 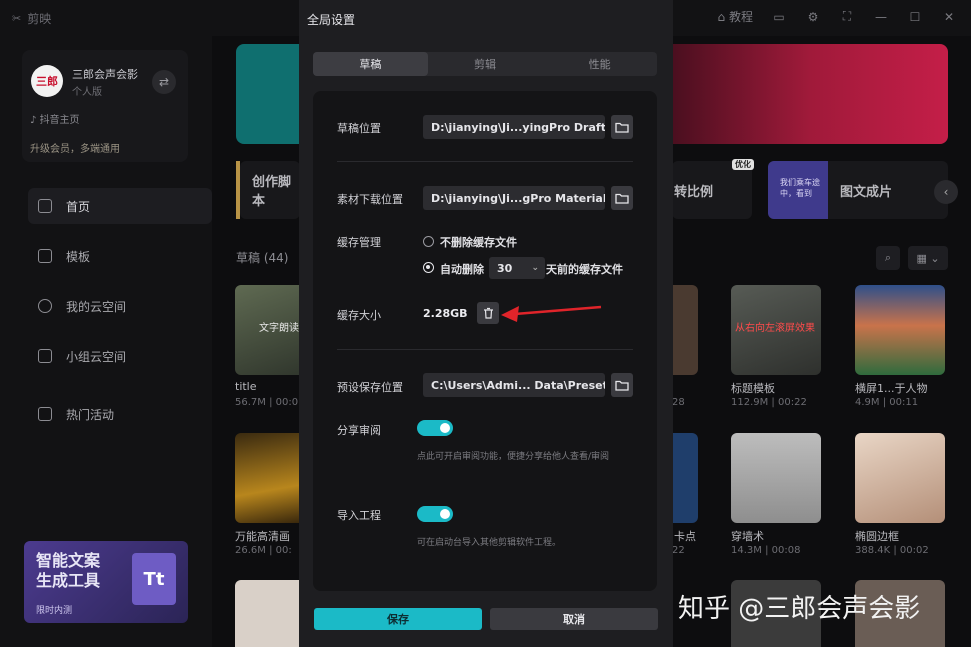 What do you see at coordinates (514, 385) in the screenshot?
I see `preset-location-field: C:\Users\Admi... Data\Presets` at bounding box center [514, 385].